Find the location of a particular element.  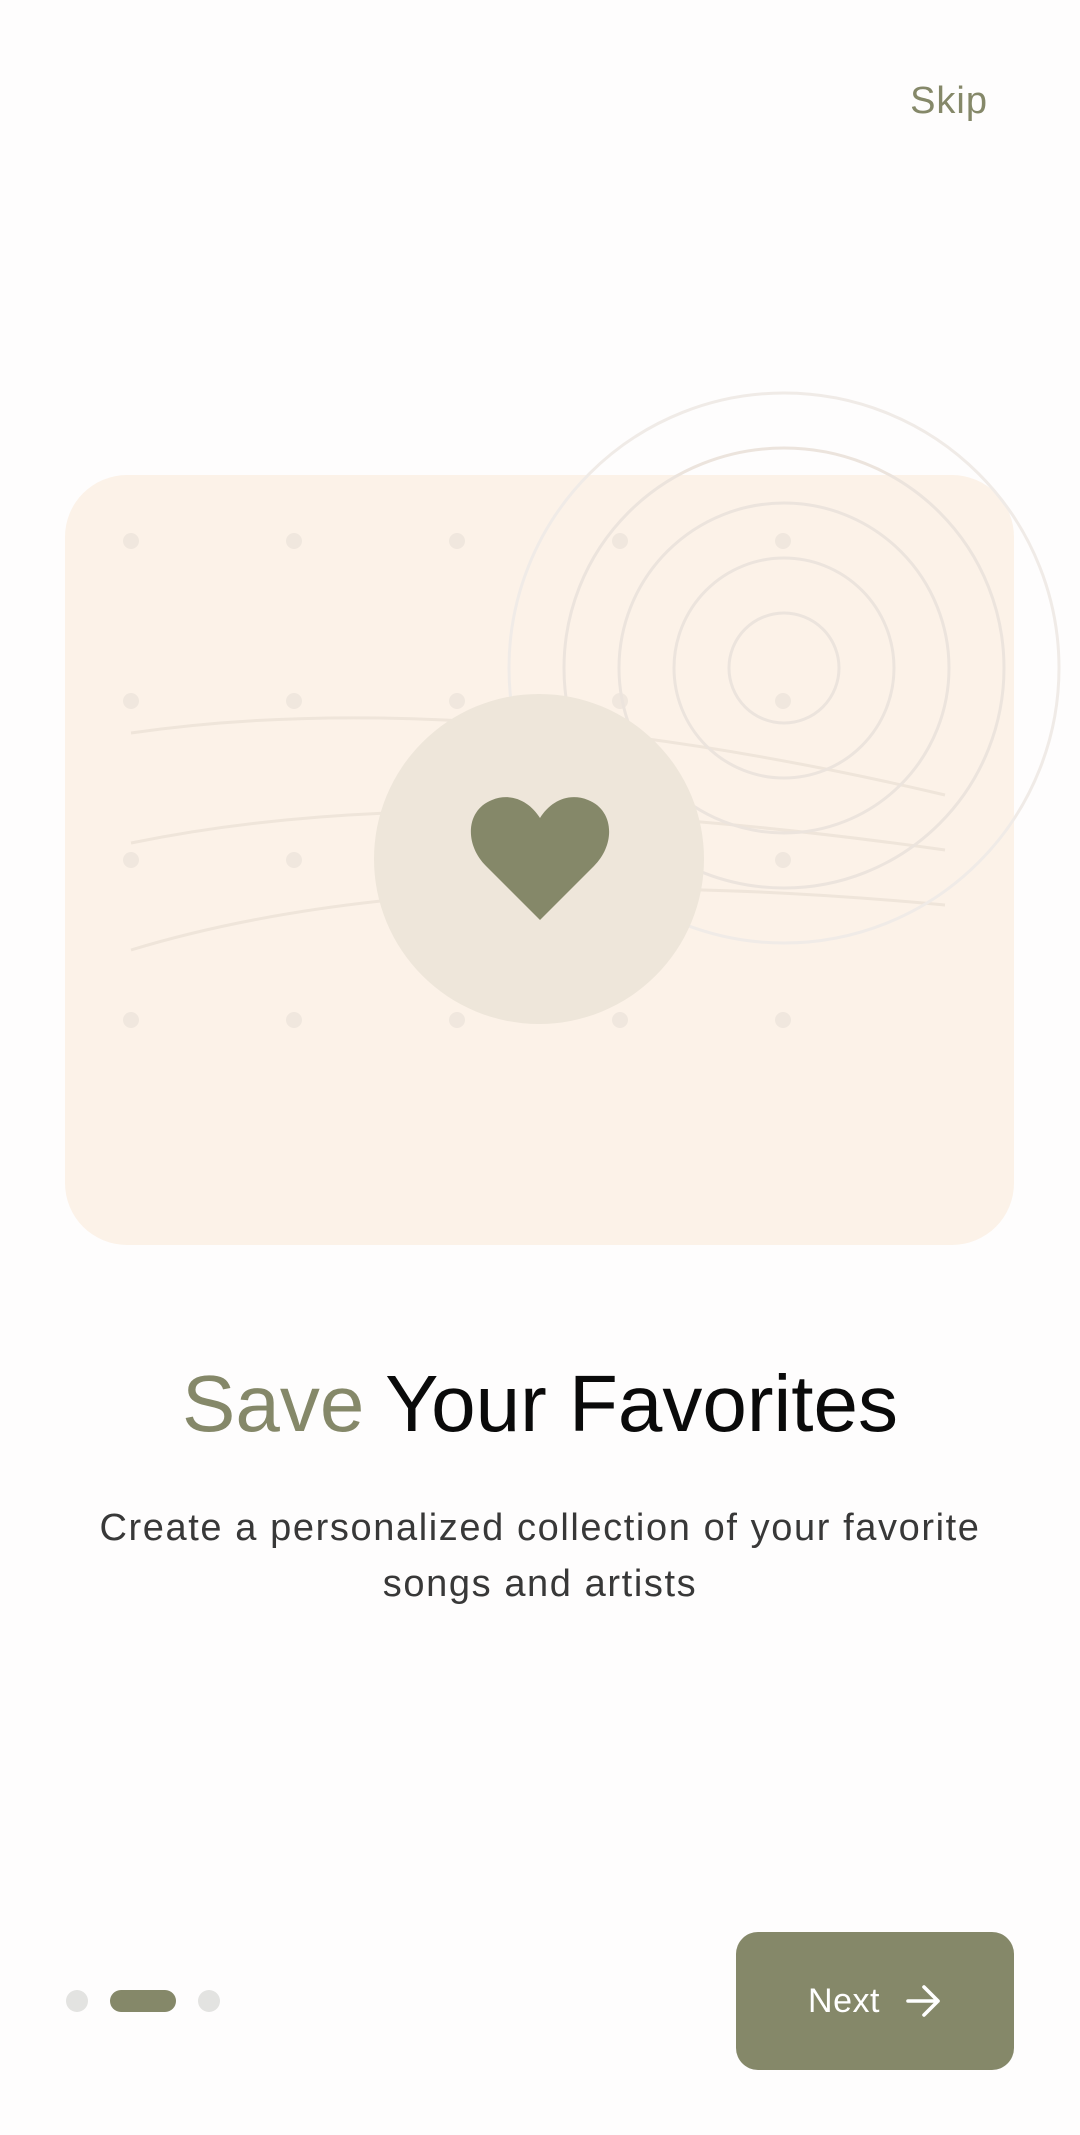

page-title: Save Your Favorites is located at coordinates (540, 1404).